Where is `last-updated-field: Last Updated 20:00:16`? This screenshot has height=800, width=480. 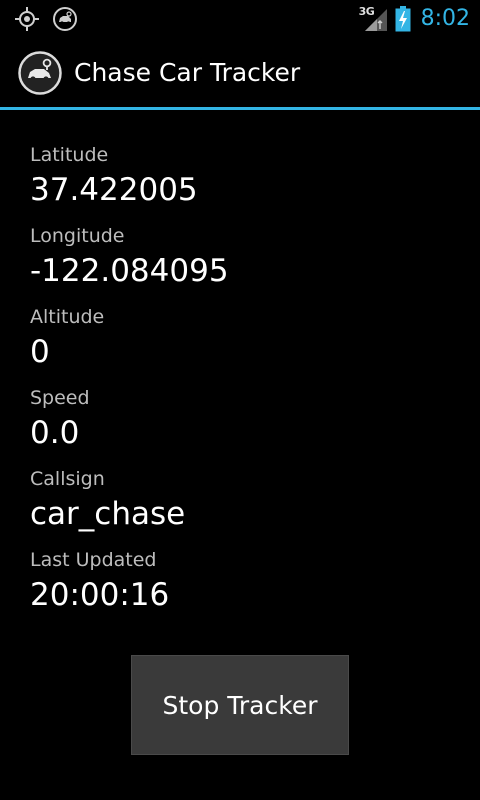
last-updated-field: Last Updated 20:00:16 is located at coordinates (245, 581).